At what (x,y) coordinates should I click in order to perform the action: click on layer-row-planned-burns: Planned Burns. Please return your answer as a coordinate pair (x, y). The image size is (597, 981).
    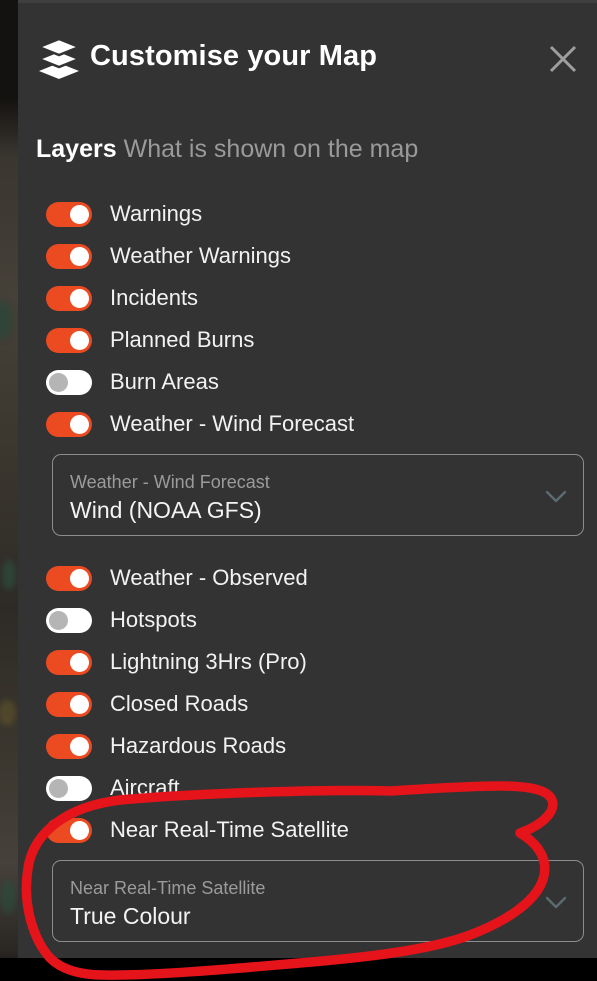
    Looking at the image, I should click on (307, 340).